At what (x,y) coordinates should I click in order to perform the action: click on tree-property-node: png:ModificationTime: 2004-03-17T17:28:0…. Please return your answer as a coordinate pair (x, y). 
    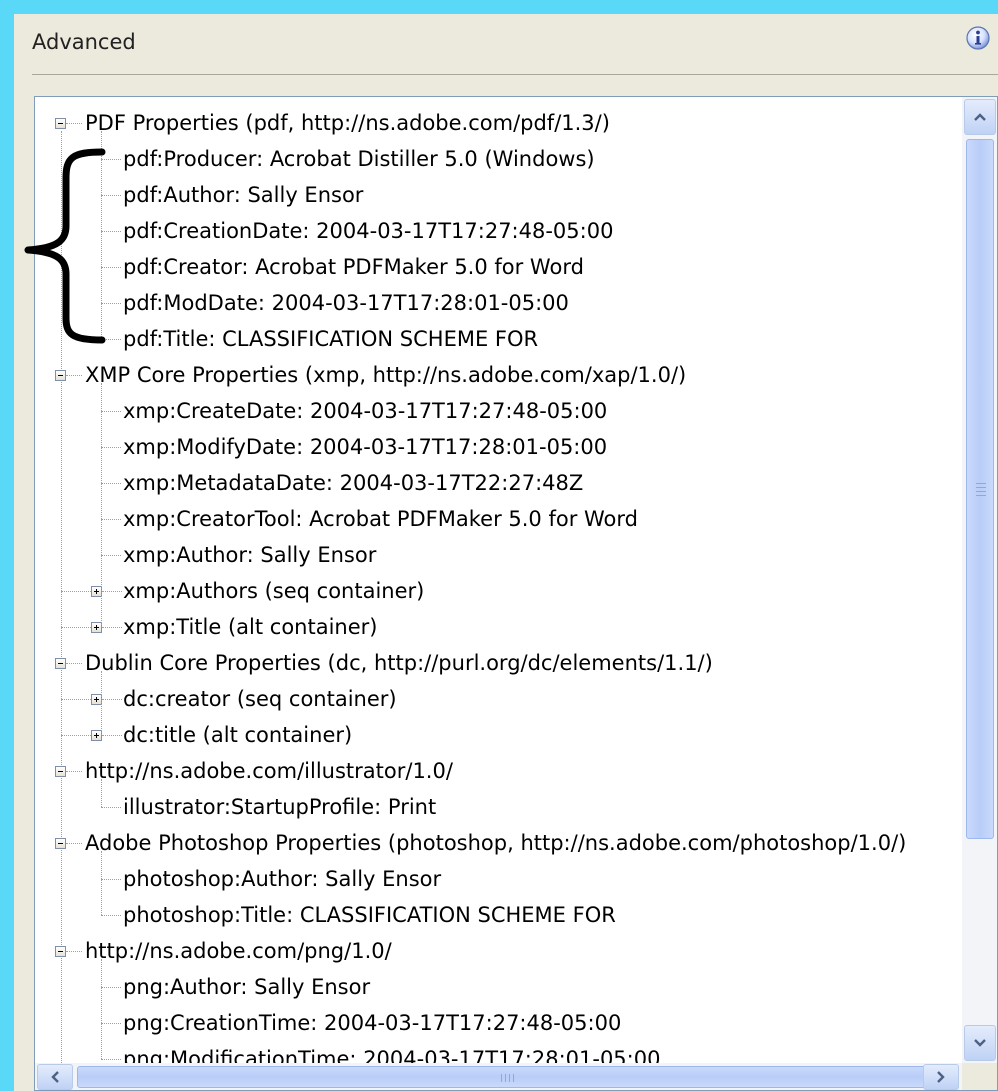
    Looking at the image, I should click on (391, 1052).